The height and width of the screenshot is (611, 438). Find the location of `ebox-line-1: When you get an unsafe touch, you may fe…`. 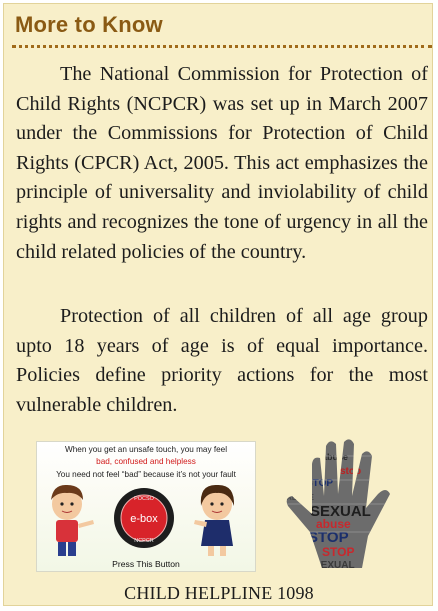

ebox-line-1: When you get an unsafe touch, you may fe… is located at coordinates (146, 449).